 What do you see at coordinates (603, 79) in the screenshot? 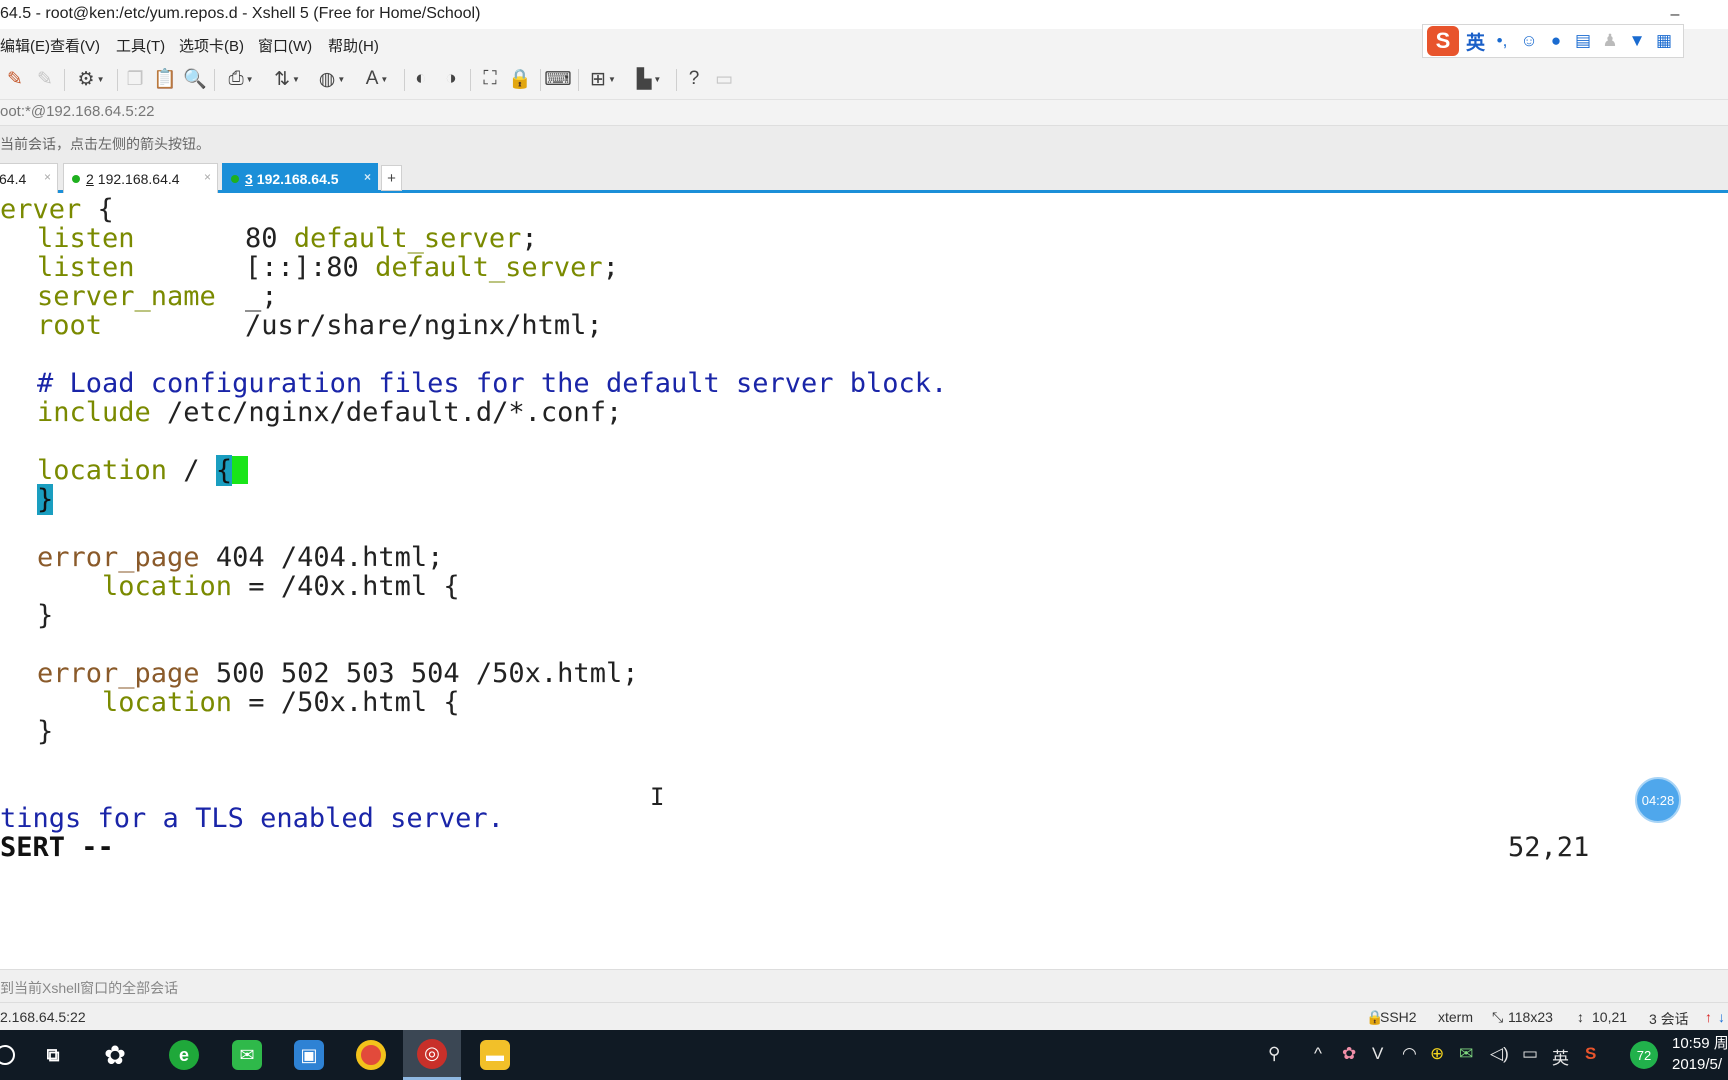
I see `new-tab-icon: ⊞ ▼` at bounding box center [603, 79].